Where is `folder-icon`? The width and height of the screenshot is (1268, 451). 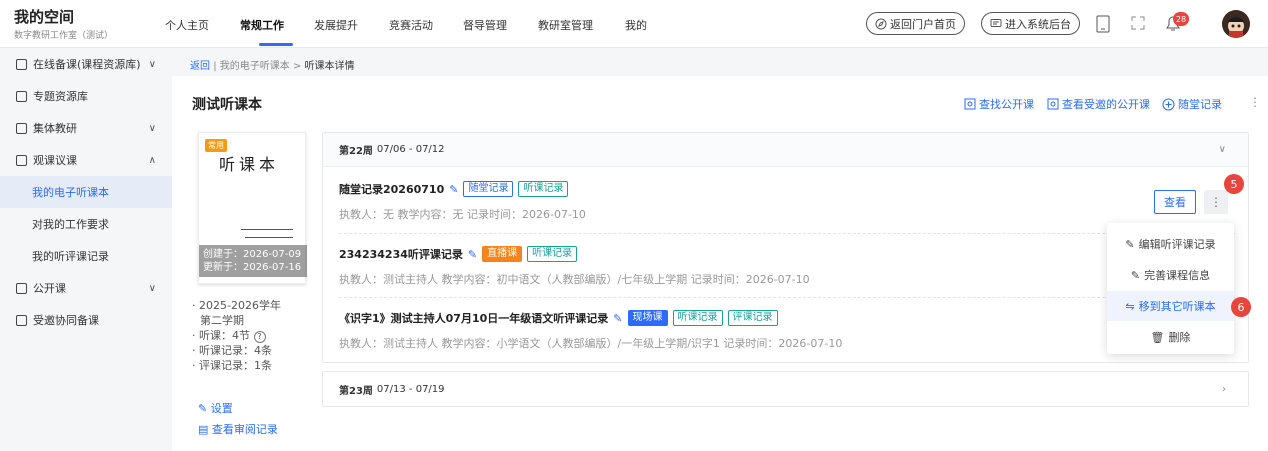 folder-icon is located at coordinates (21, 96).